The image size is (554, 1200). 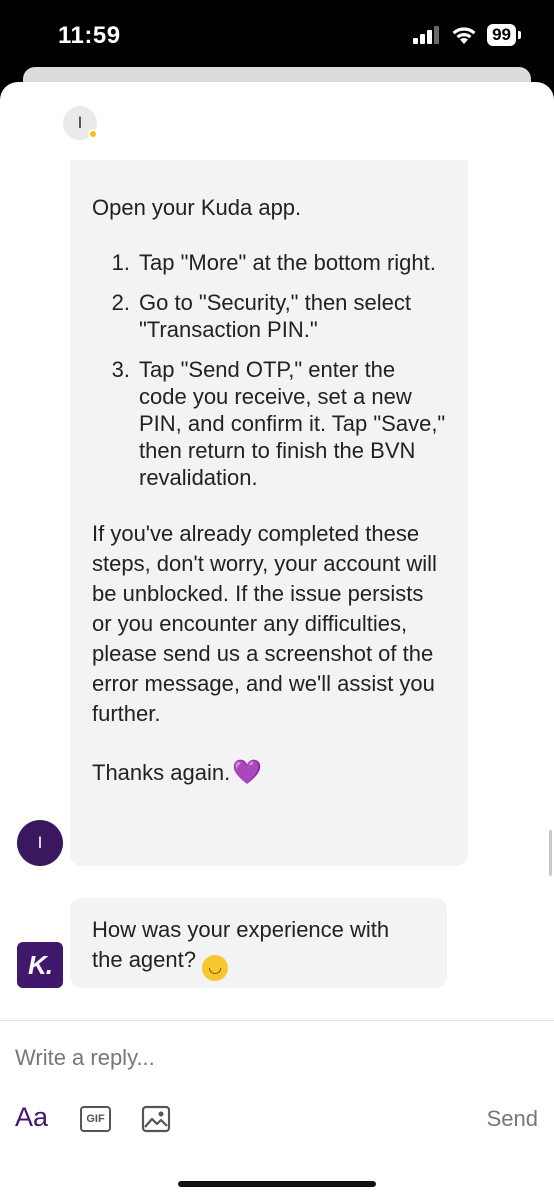 I want to click on step-number: 3., so click(x=120, y=369).